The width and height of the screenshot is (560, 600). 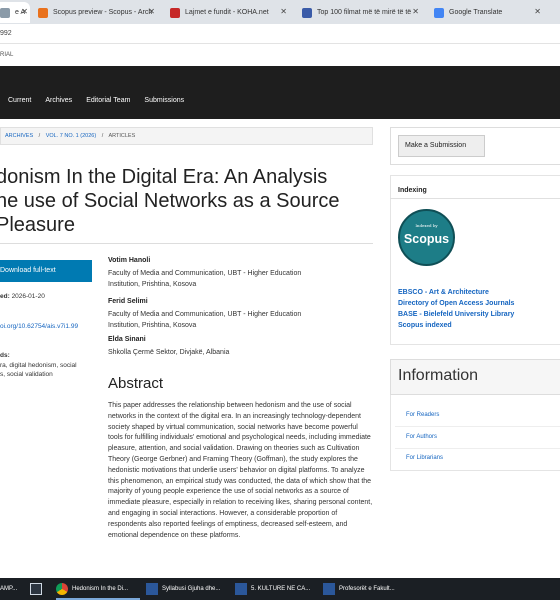 What do you see at coordinates (43, 12) in the screenshot?
I see `scopus-icon` at bounding box center [43, 12].